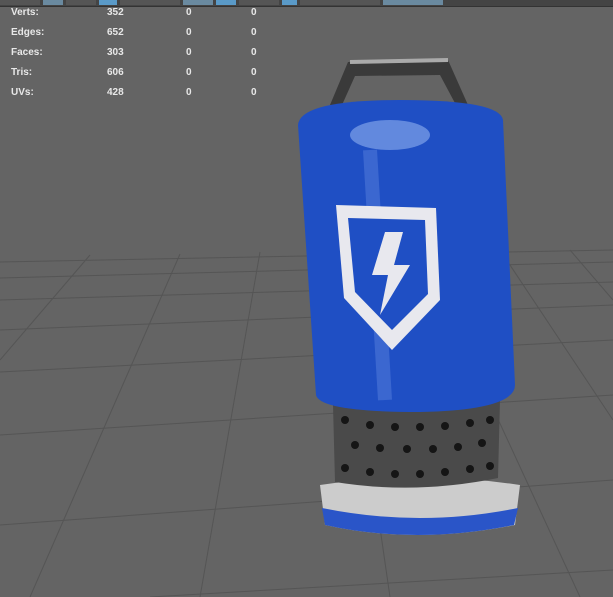 Image resolution: width=613 pixels, height=597 pixels. I want to click on hud-row-tris: Tris: 606 0 0, so click(141, 77).